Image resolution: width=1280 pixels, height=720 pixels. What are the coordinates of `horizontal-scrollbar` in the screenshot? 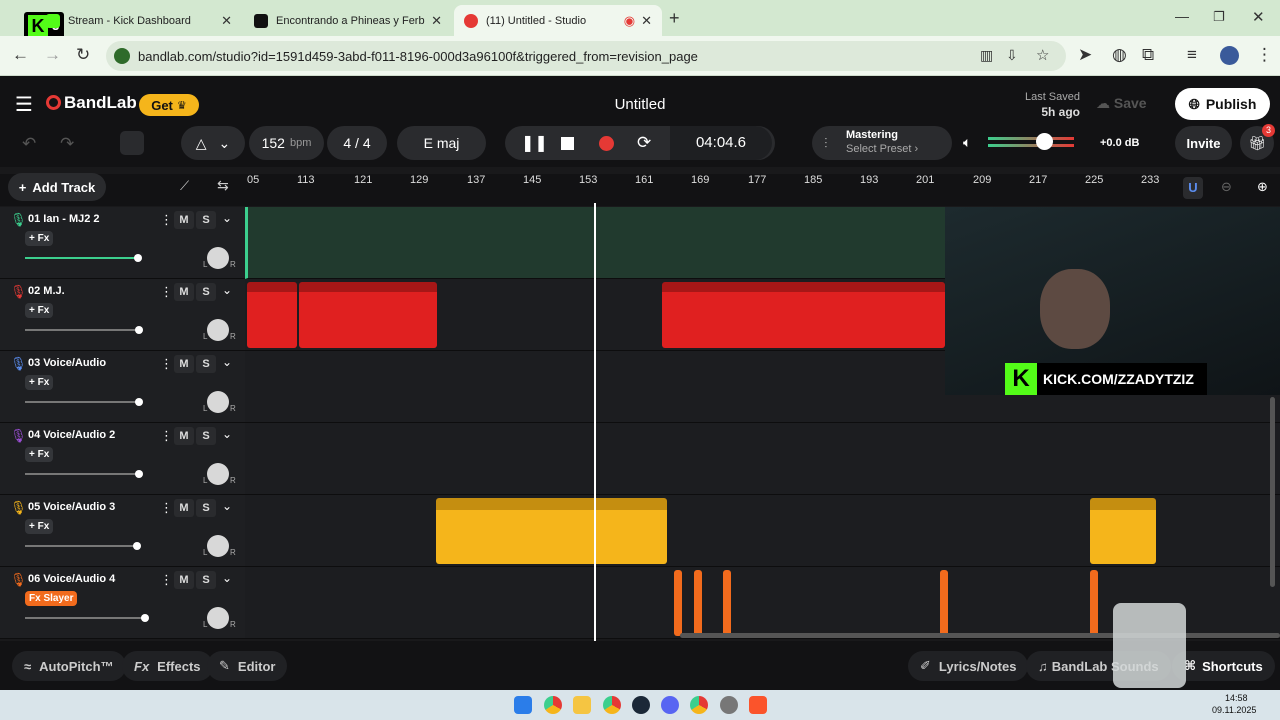 It's located at (980, 635).